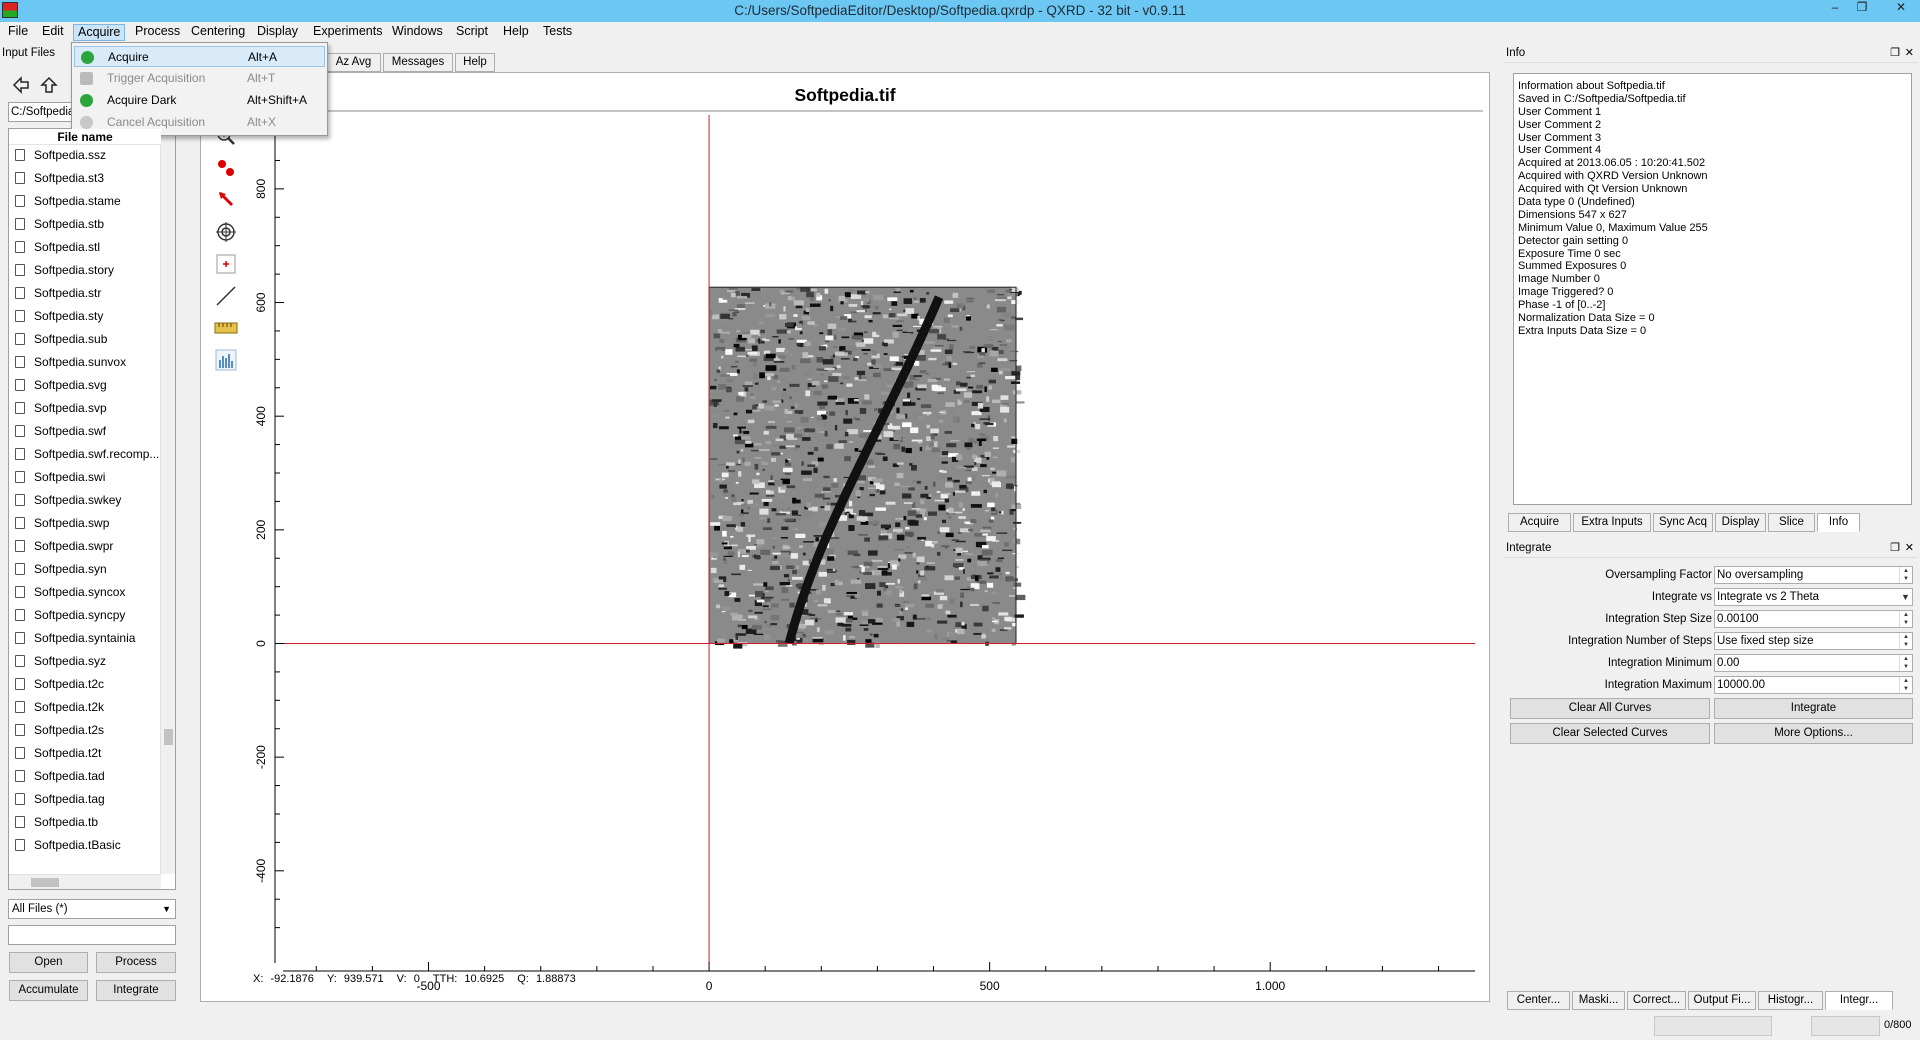  I want to click on list-item: Softpedia.sty, so click(59, 316).